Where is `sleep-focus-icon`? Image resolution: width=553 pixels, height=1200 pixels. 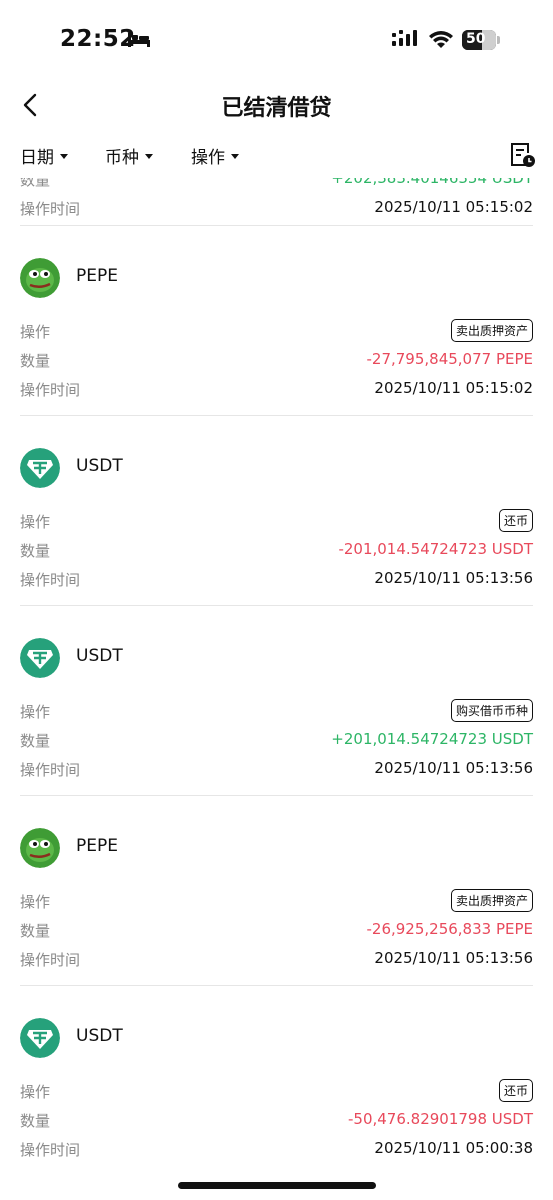
sleep-focus-icon is located at coordinates (139, 40).